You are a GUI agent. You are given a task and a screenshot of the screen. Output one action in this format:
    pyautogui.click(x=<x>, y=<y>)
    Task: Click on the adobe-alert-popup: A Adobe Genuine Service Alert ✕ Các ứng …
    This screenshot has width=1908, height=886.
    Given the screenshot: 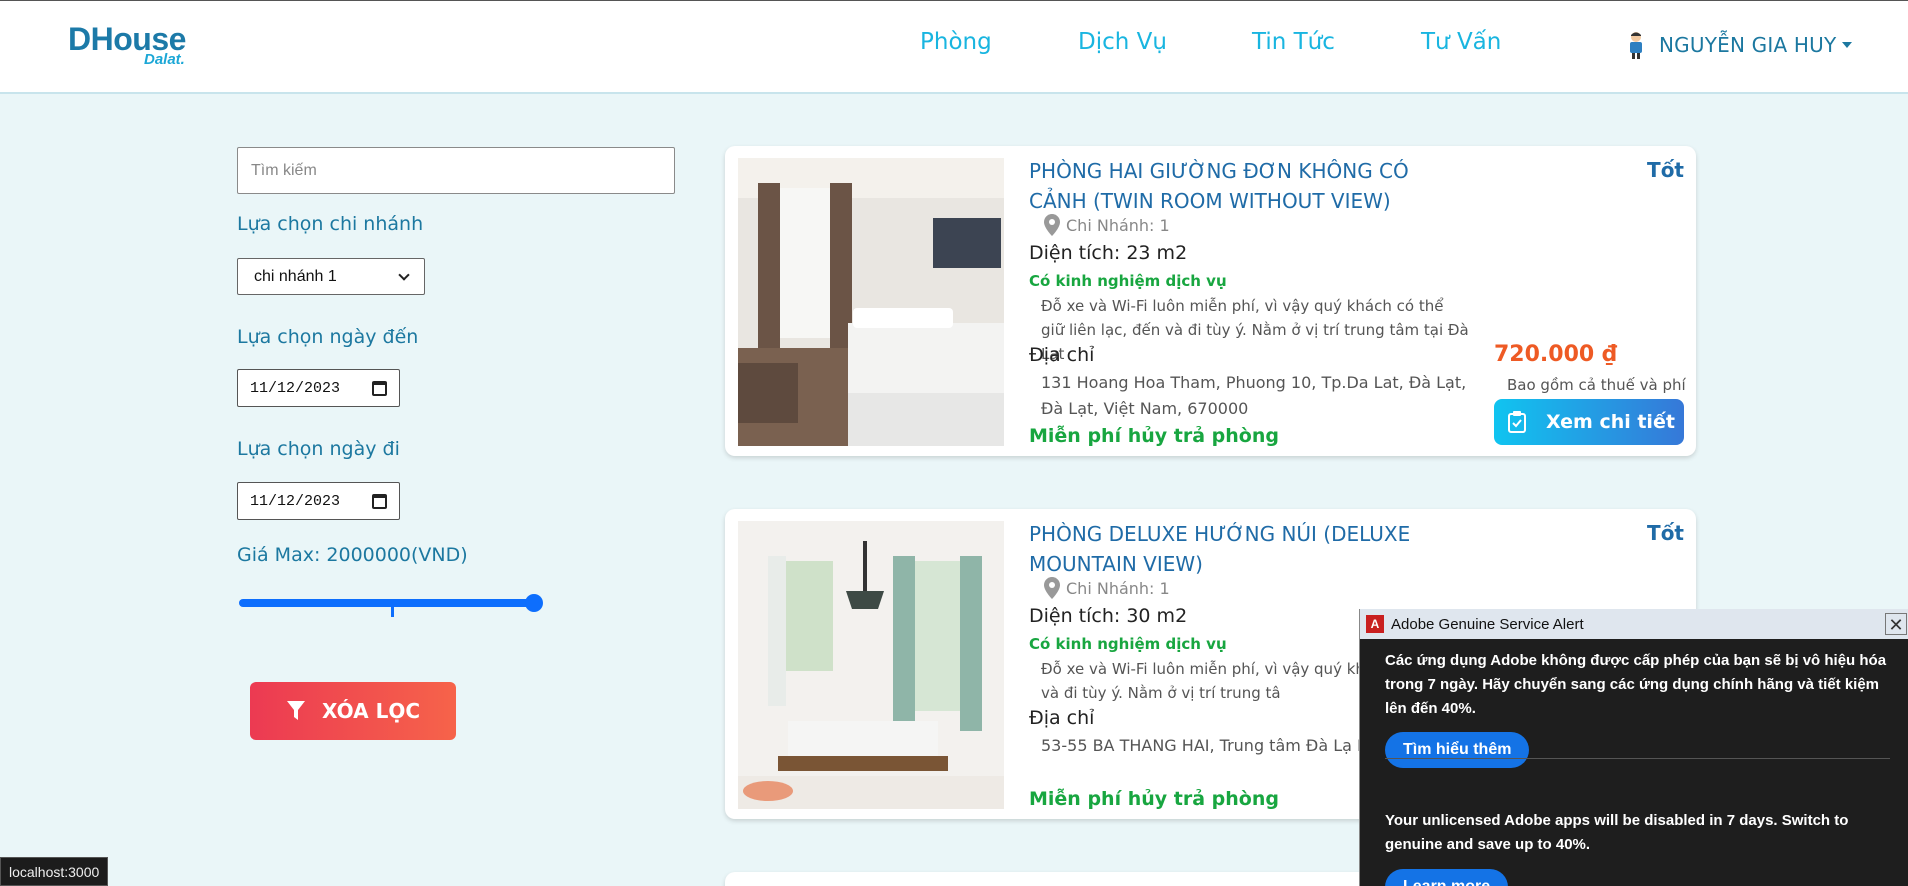 What is the action you would take?
    pyautogui.click(x=1633, y=747)
    